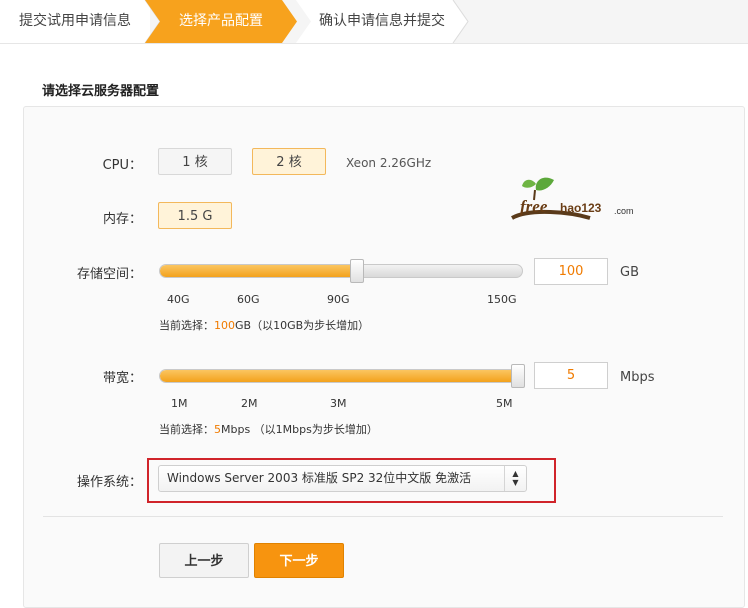 The height and width of the screenshot is (608, 748). What do you see at coordinates (195, 215) in the screenshot?
I see `memory-option-1-5g: 1.5 G` at bounding box center [195, 215].